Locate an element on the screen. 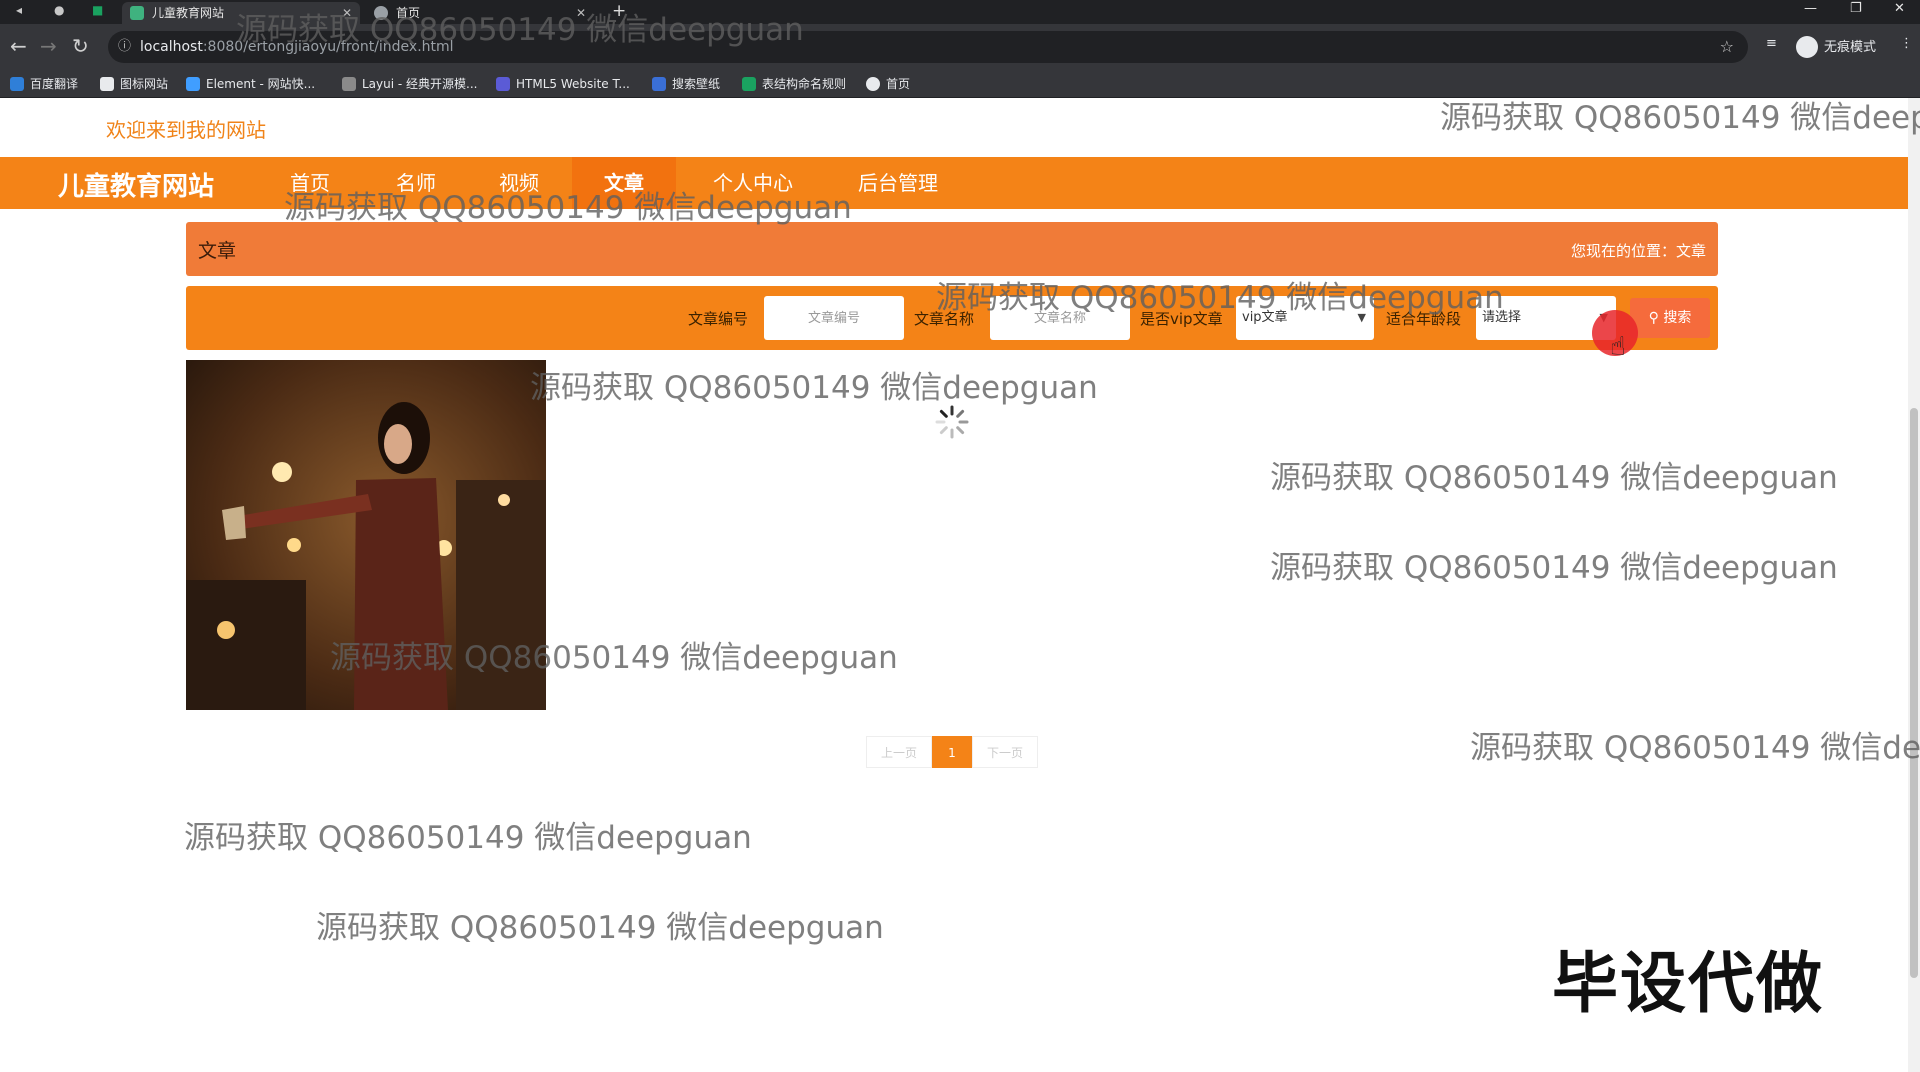  audio-icon: ◂ is located at coordinates (19, 10).